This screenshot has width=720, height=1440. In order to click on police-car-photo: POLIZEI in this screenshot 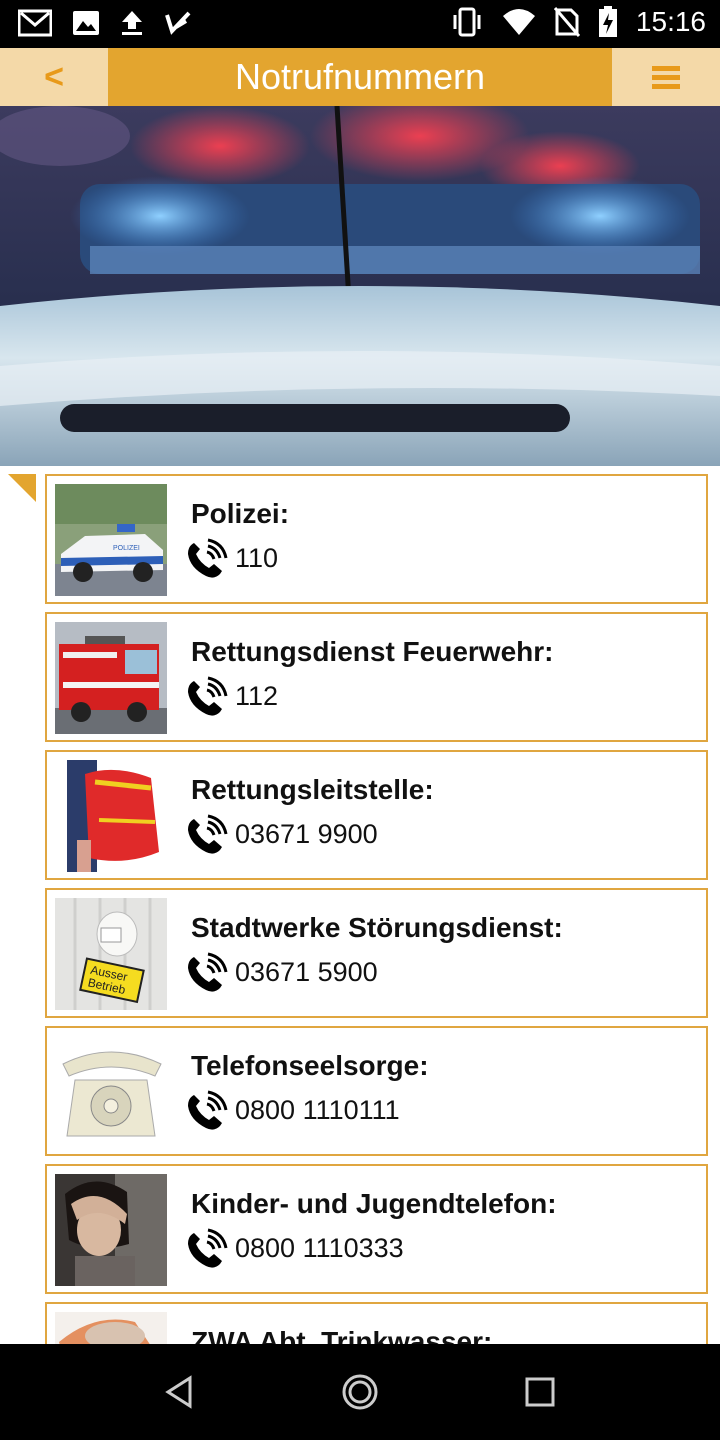, I will do `click(111, 540)`.